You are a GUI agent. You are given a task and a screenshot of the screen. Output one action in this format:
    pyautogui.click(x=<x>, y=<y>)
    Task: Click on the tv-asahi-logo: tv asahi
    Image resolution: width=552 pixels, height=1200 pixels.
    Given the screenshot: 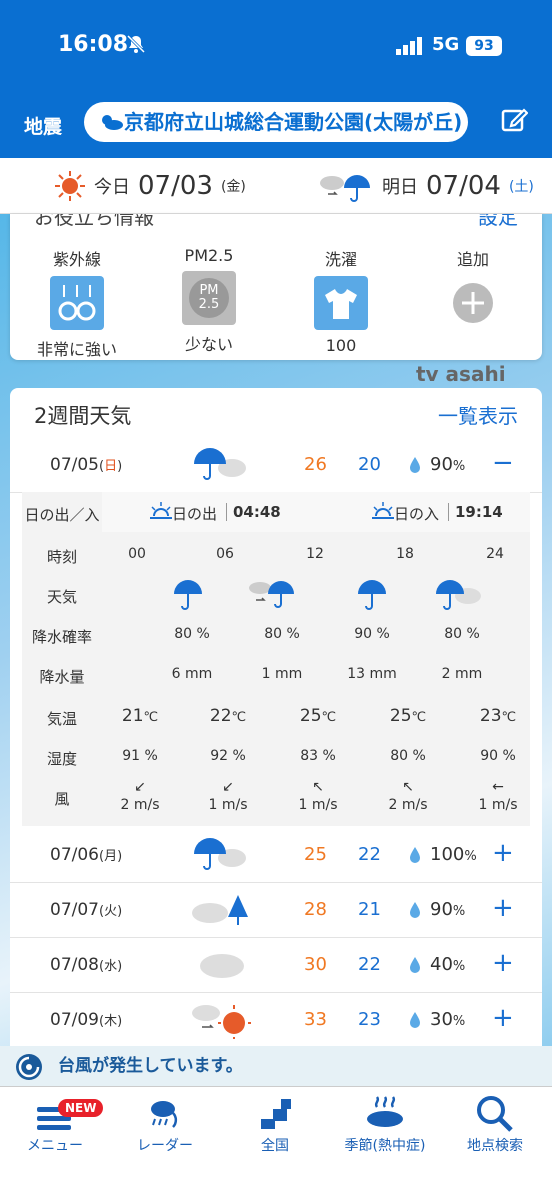 What is the action you would take?
    pyautogui.click(x=461, y=374)
    